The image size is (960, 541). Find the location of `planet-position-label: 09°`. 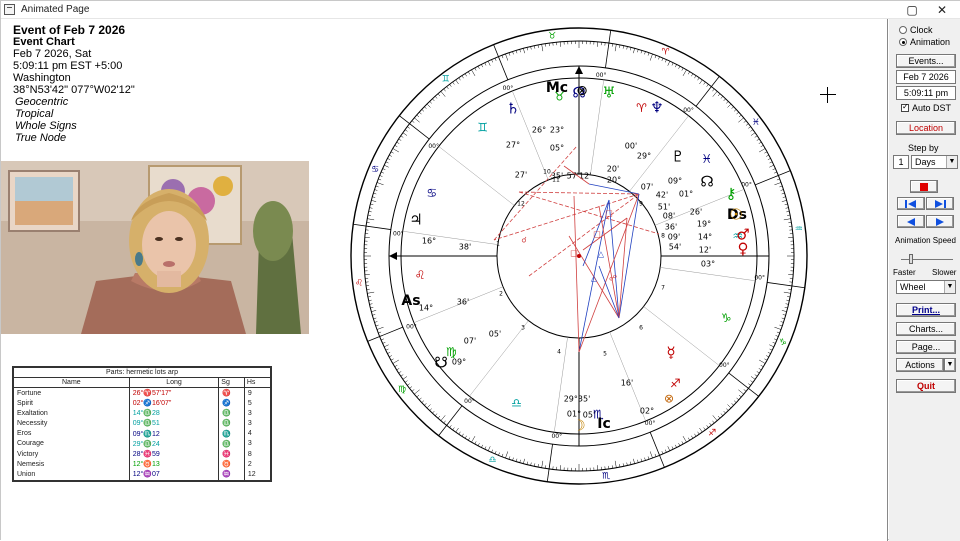

planet-position-label: 09° is located at coordinates (459, 362).